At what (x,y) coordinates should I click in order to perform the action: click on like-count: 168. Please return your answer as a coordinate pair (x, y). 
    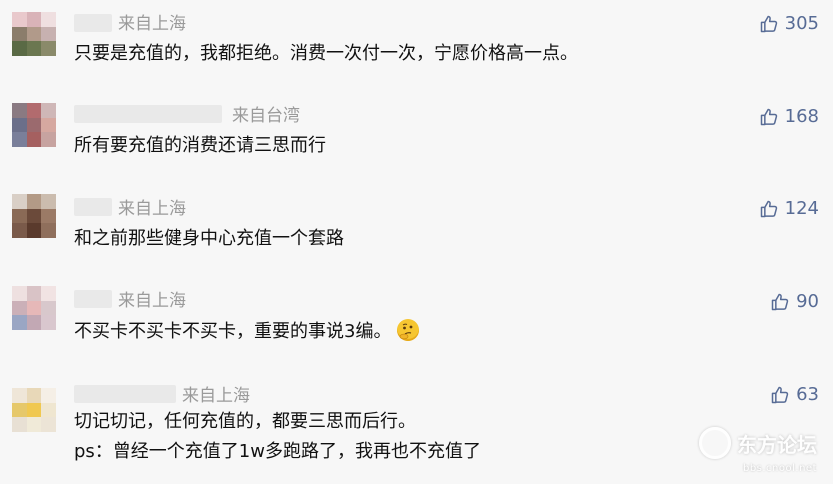
    Looking at the image, I should click on (801, 116).